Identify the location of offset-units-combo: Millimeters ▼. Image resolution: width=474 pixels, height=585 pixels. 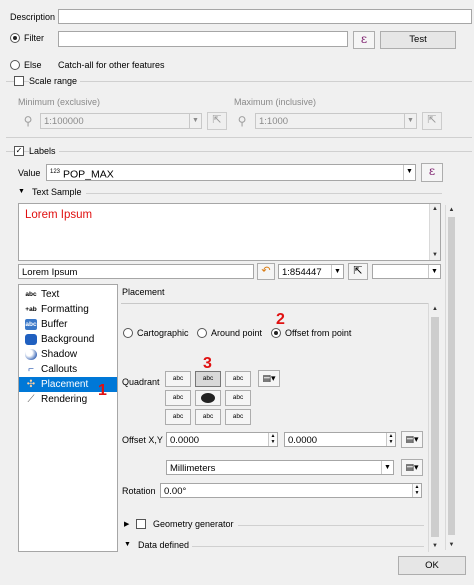
(280, 467).